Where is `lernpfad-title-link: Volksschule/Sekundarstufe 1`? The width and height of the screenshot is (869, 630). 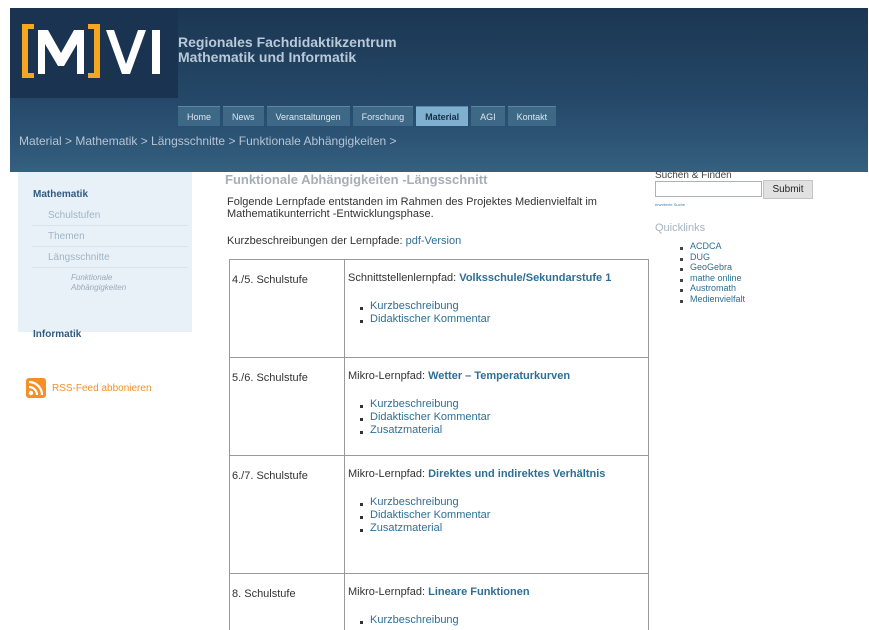
lernpfad-title-link: Volksschule/Sekundarstufe 1 is located at coordinates (535, 278).